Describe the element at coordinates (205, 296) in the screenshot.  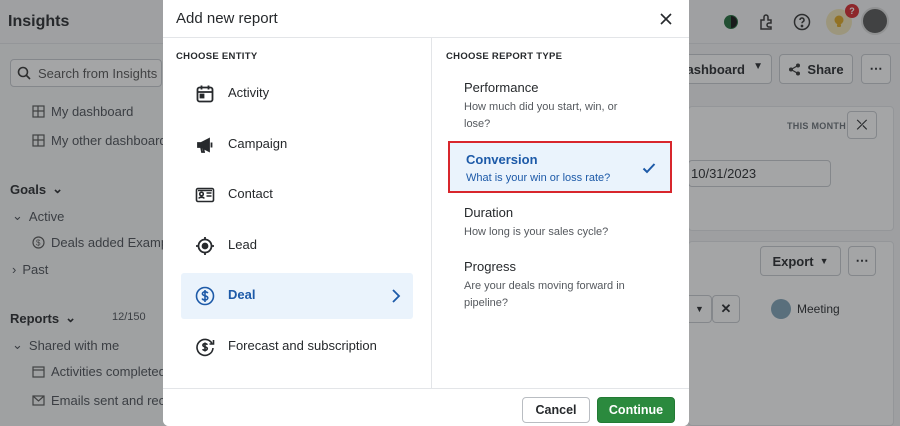
I see `dollar-circle-icon` at that location.